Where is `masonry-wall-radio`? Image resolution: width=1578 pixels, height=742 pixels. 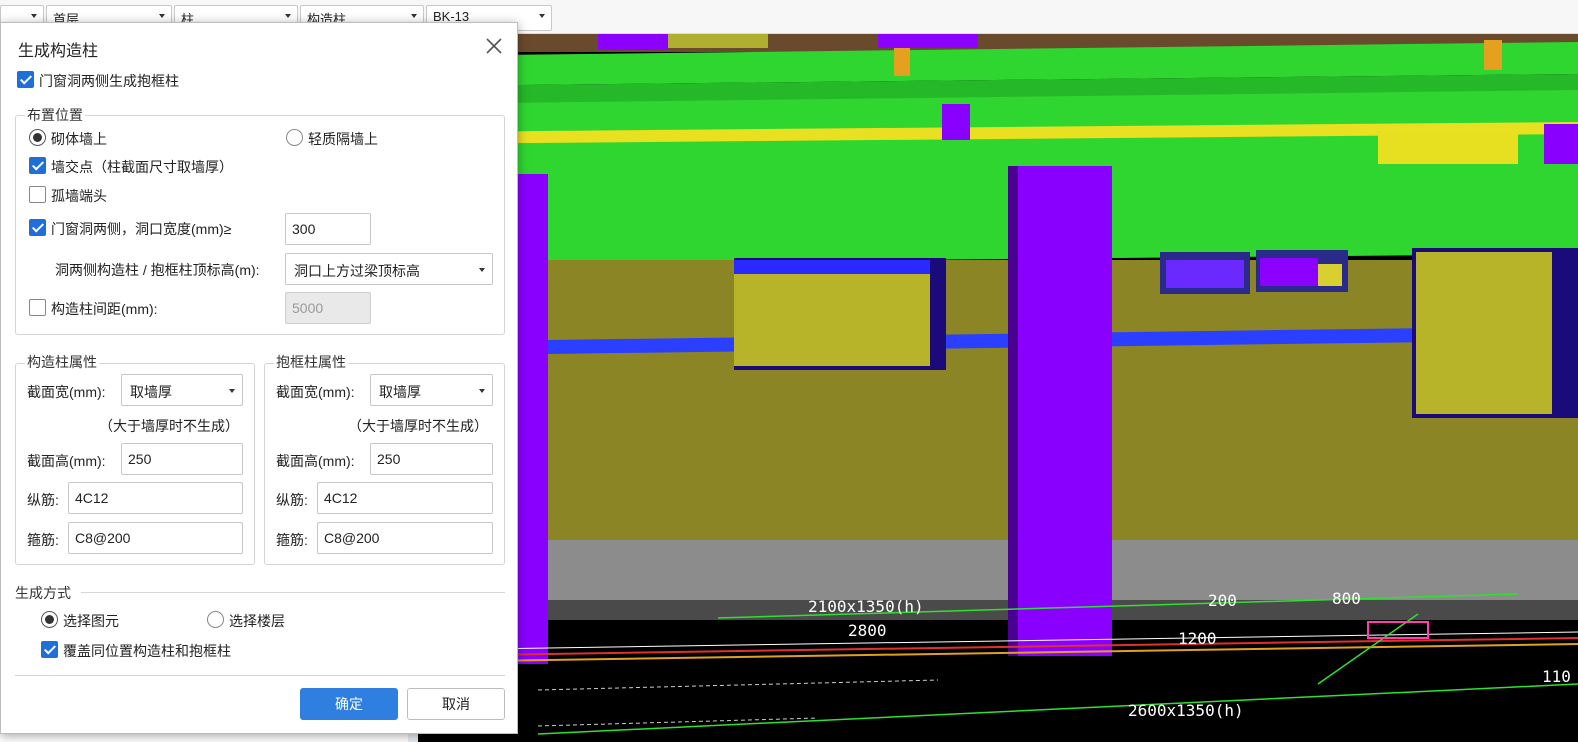 masonry-wall-radio is located at coordinates (37, 137).